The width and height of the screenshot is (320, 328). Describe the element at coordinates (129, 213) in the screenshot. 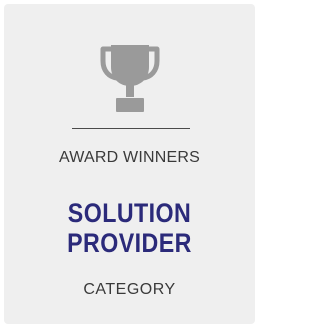

I see `title-line-1: SOLUTION` at that location.